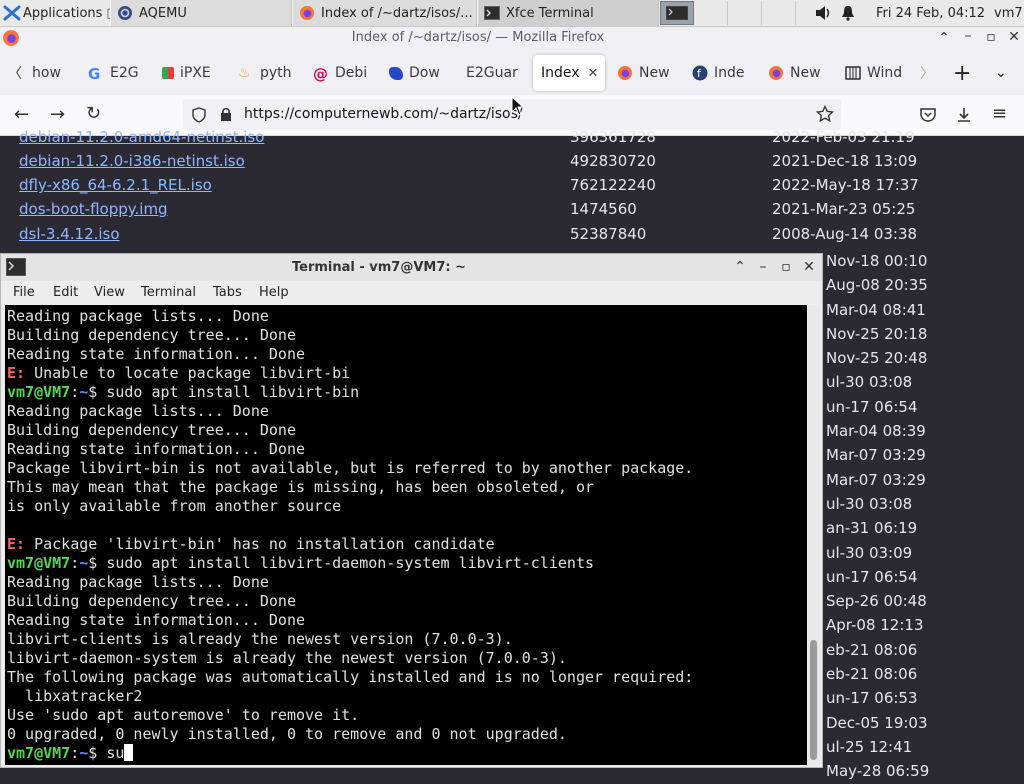 Image resolution: width=1024 pixels, height=784 pixels. What do you see at coordinates (168, 292) in the screenshot?
I see `menu-terminal: Terminal` at bounding box center [168, 292].